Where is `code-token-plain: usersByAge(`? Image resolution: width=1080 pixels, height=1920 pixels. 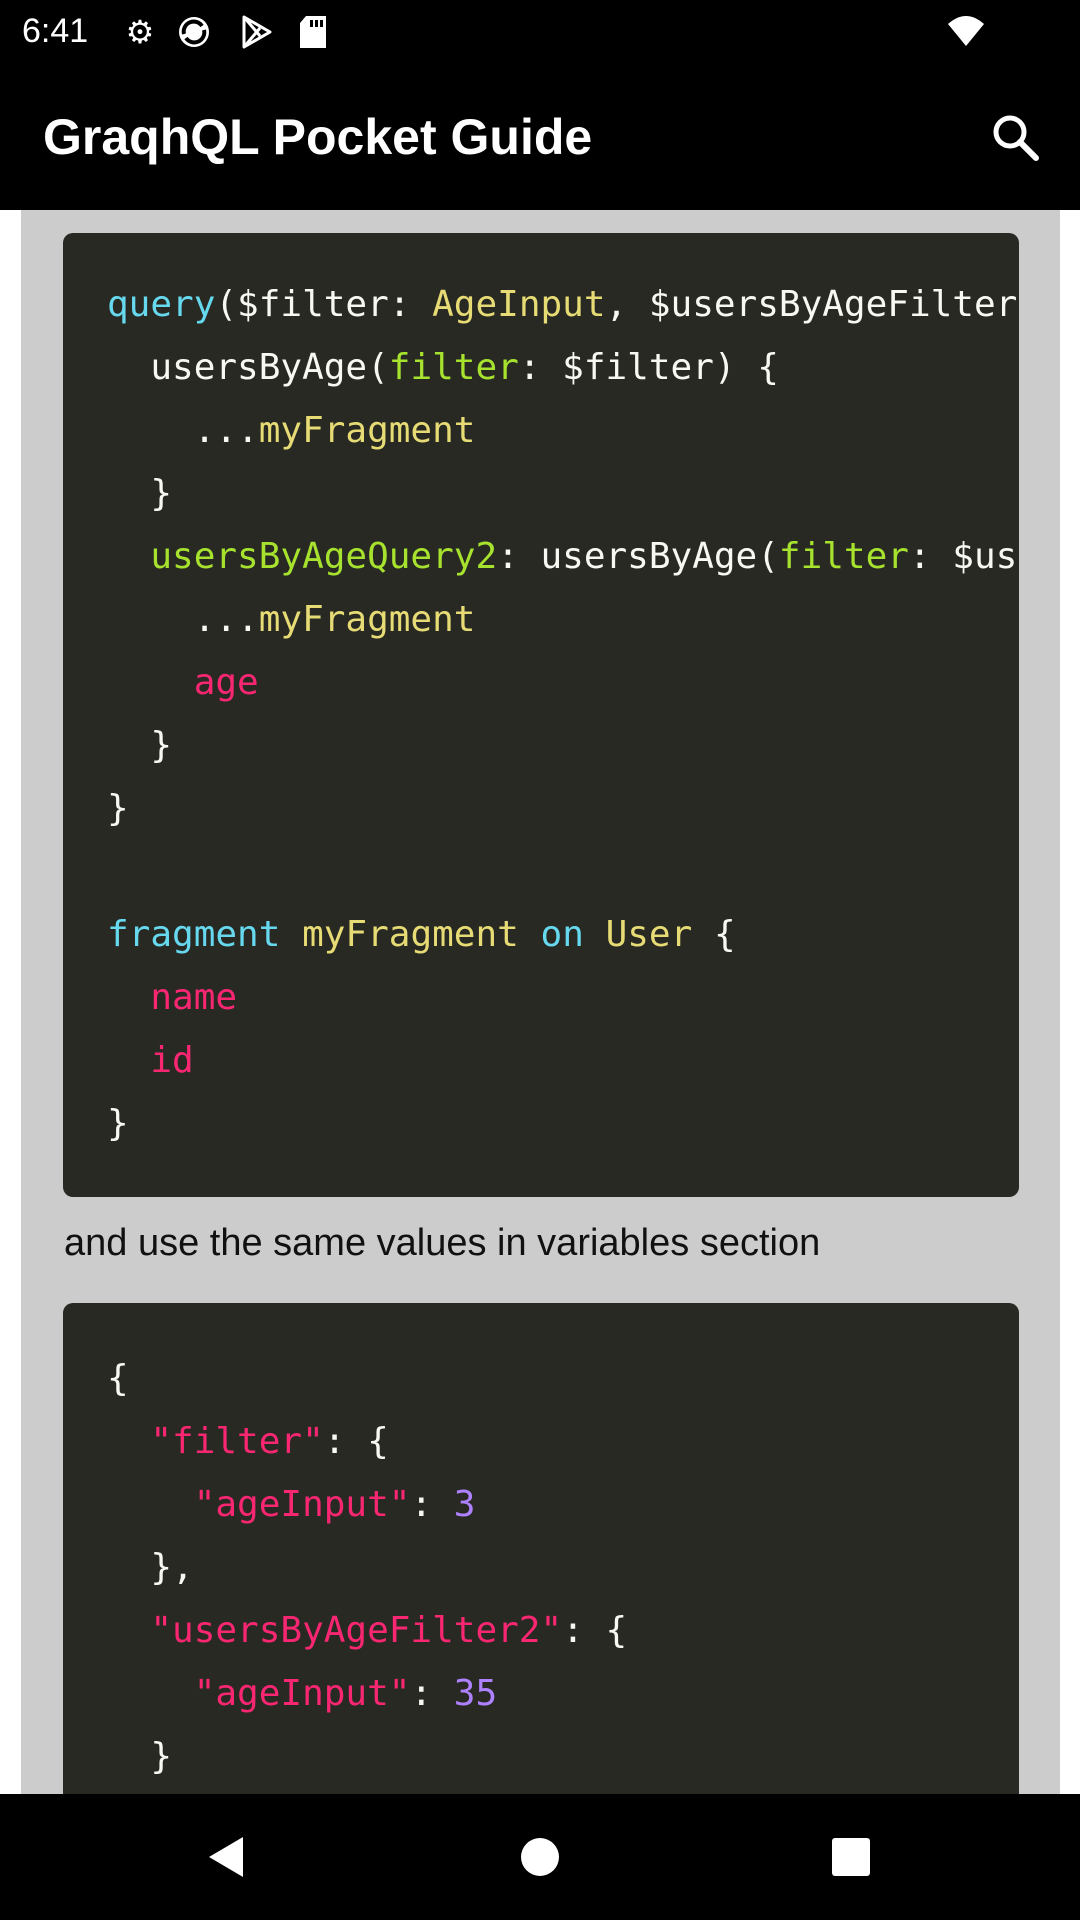 code-token-plain: usersByAge( is located at coordinates (248, 367).